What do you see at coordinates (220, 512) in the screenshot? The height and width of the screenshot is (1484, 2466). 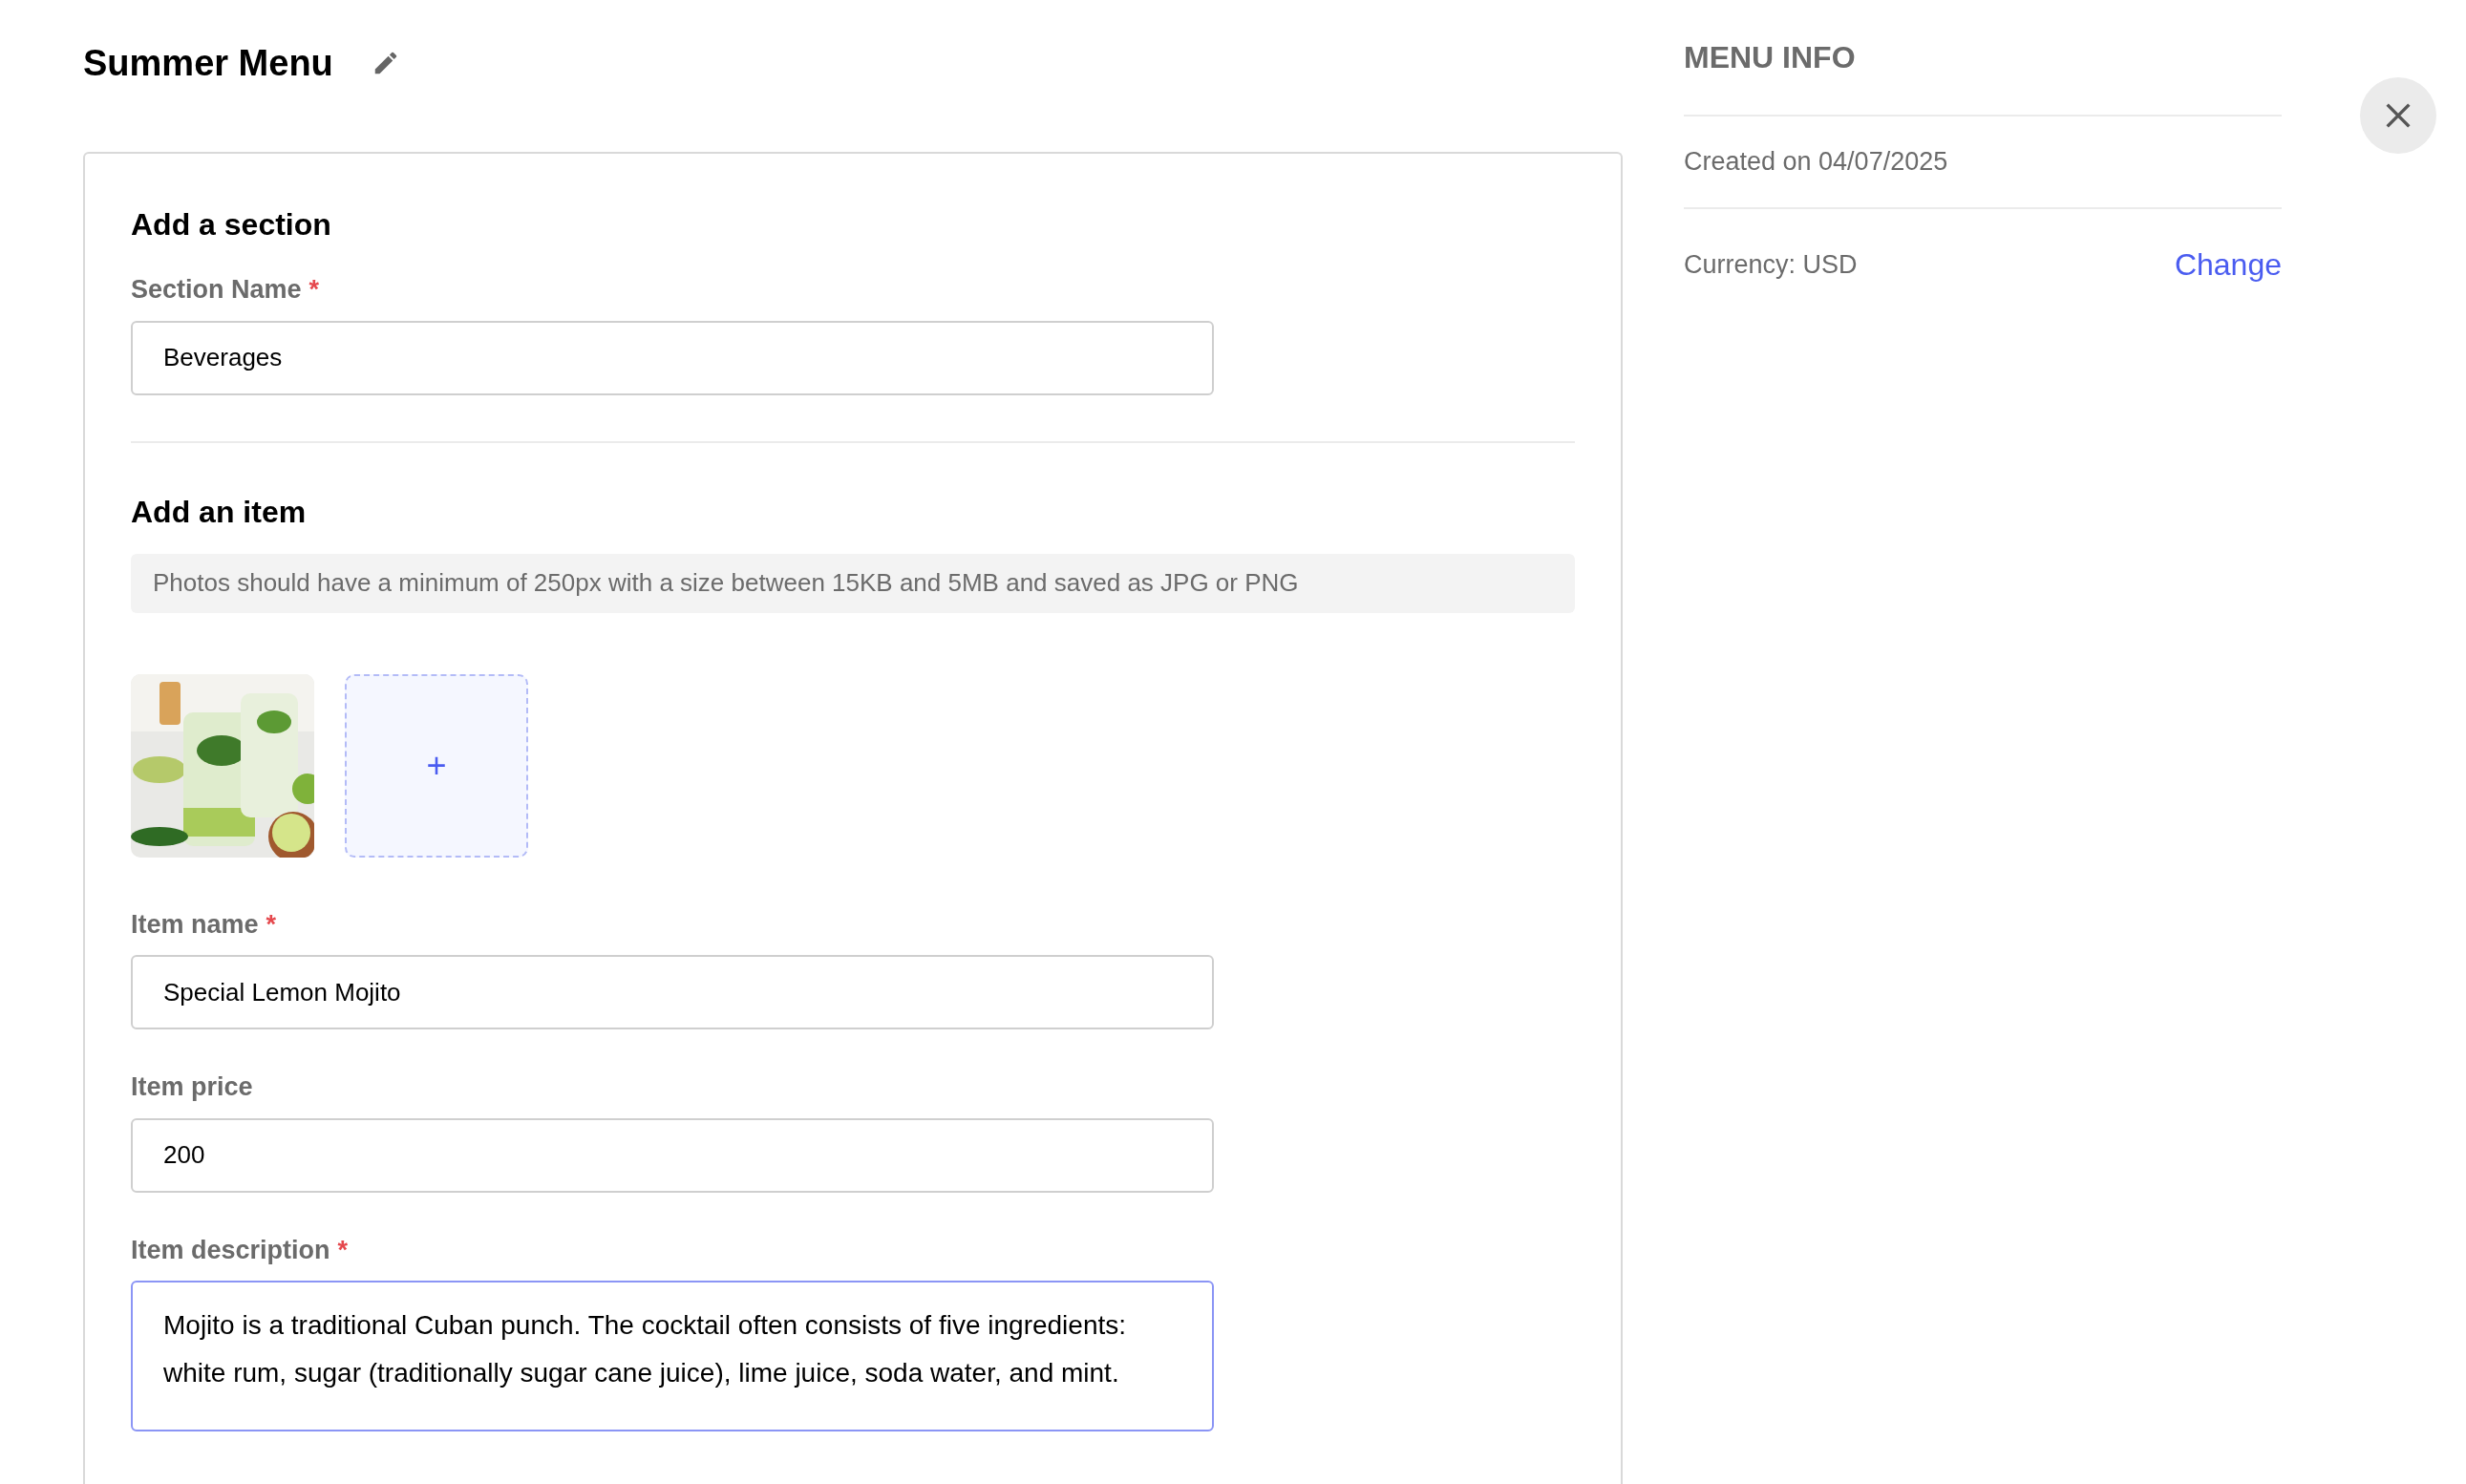 I see `item-heading: Add an item` at bounding box center [220, 512].